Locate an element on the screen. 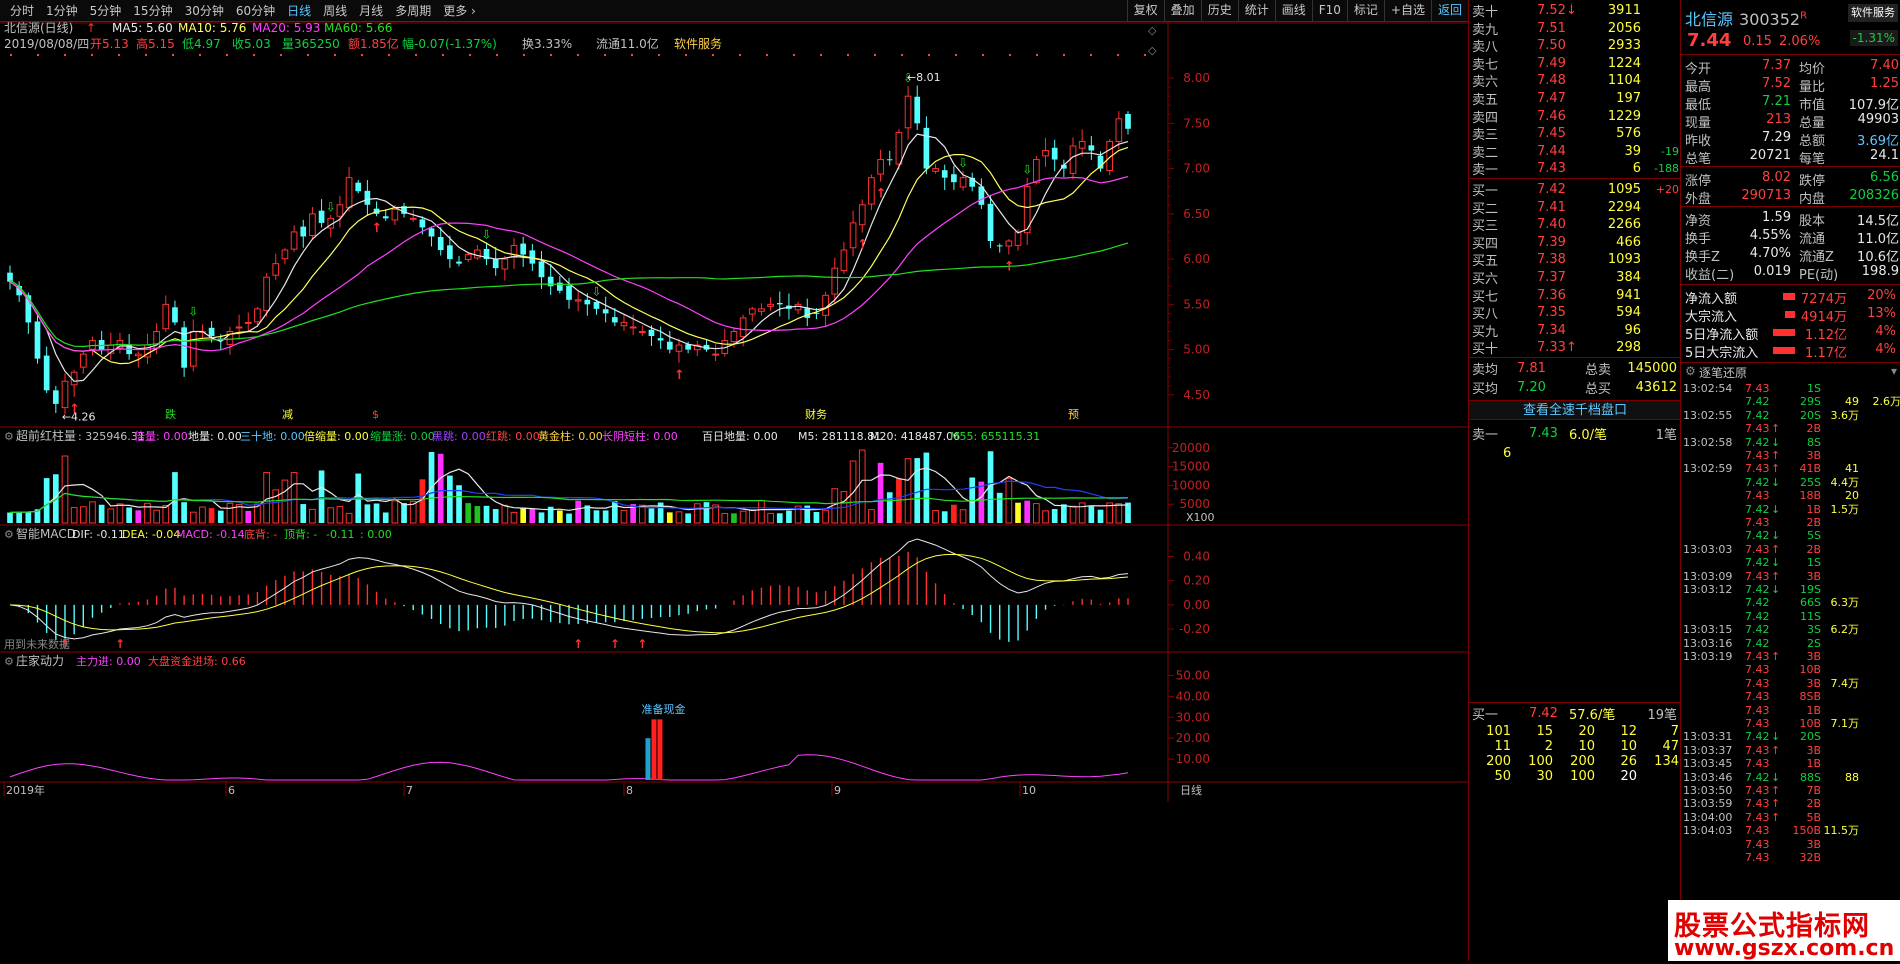  tick-header: ⚙ 逐笔还原 ▾ is located at coordinates (1790, 372).